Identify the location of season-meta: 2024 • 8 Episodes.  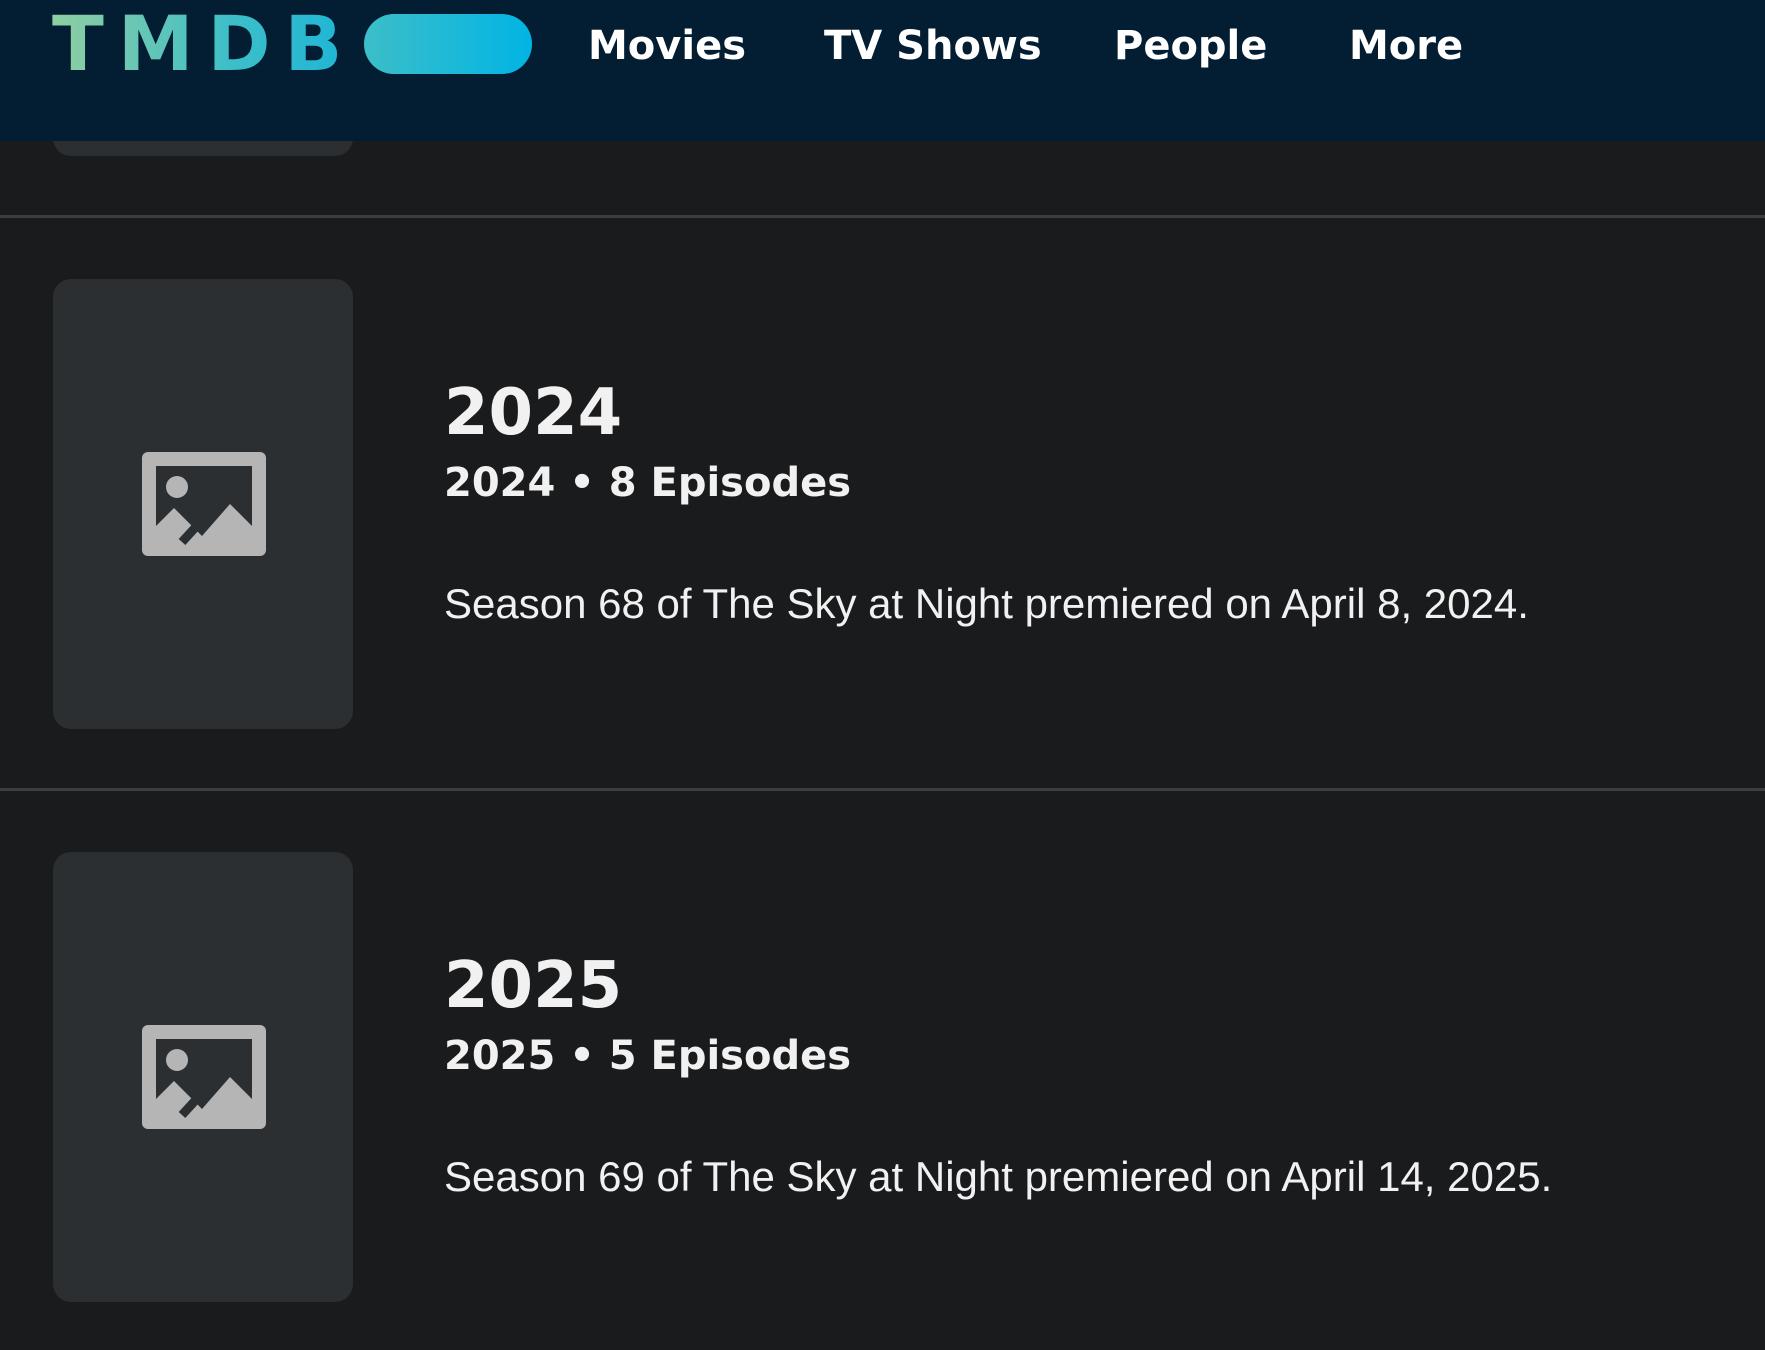
(648, 483).